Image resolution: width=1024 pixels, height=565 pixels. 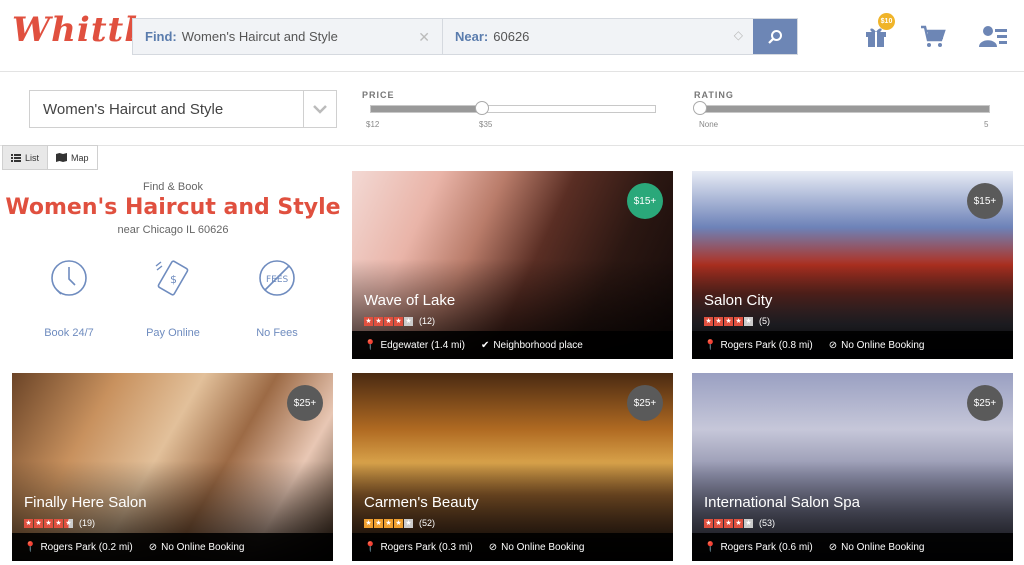 I want to click on find-label: Find:, so click(x=161, y=36).